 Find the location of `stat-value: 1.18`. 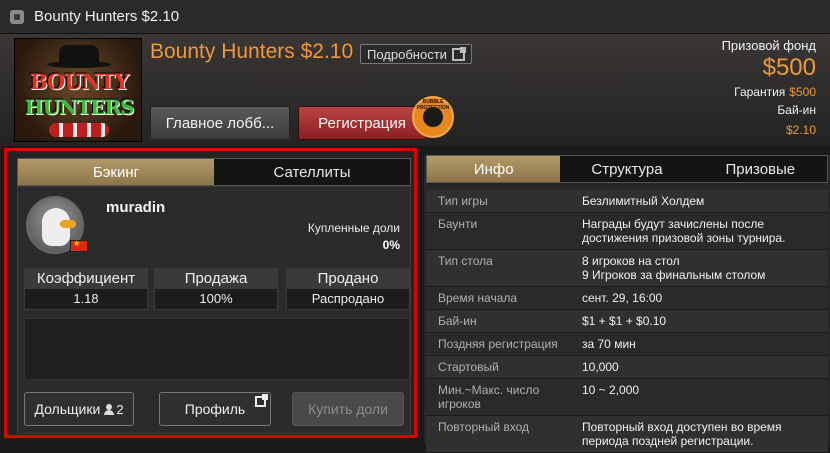

stat-value: 1.18 is located at coordinates (86, 298).